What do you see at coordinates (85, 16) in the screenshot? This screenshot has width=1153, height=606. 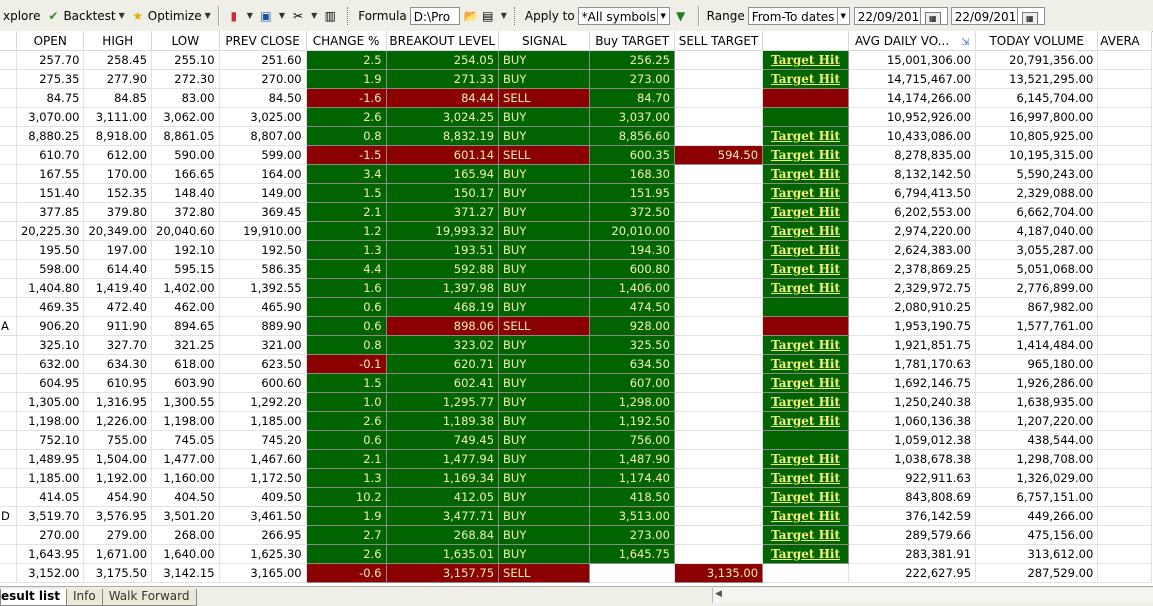 I see `backtest-button: ✔ Backtest ▼` at bounding box center [85, 16].